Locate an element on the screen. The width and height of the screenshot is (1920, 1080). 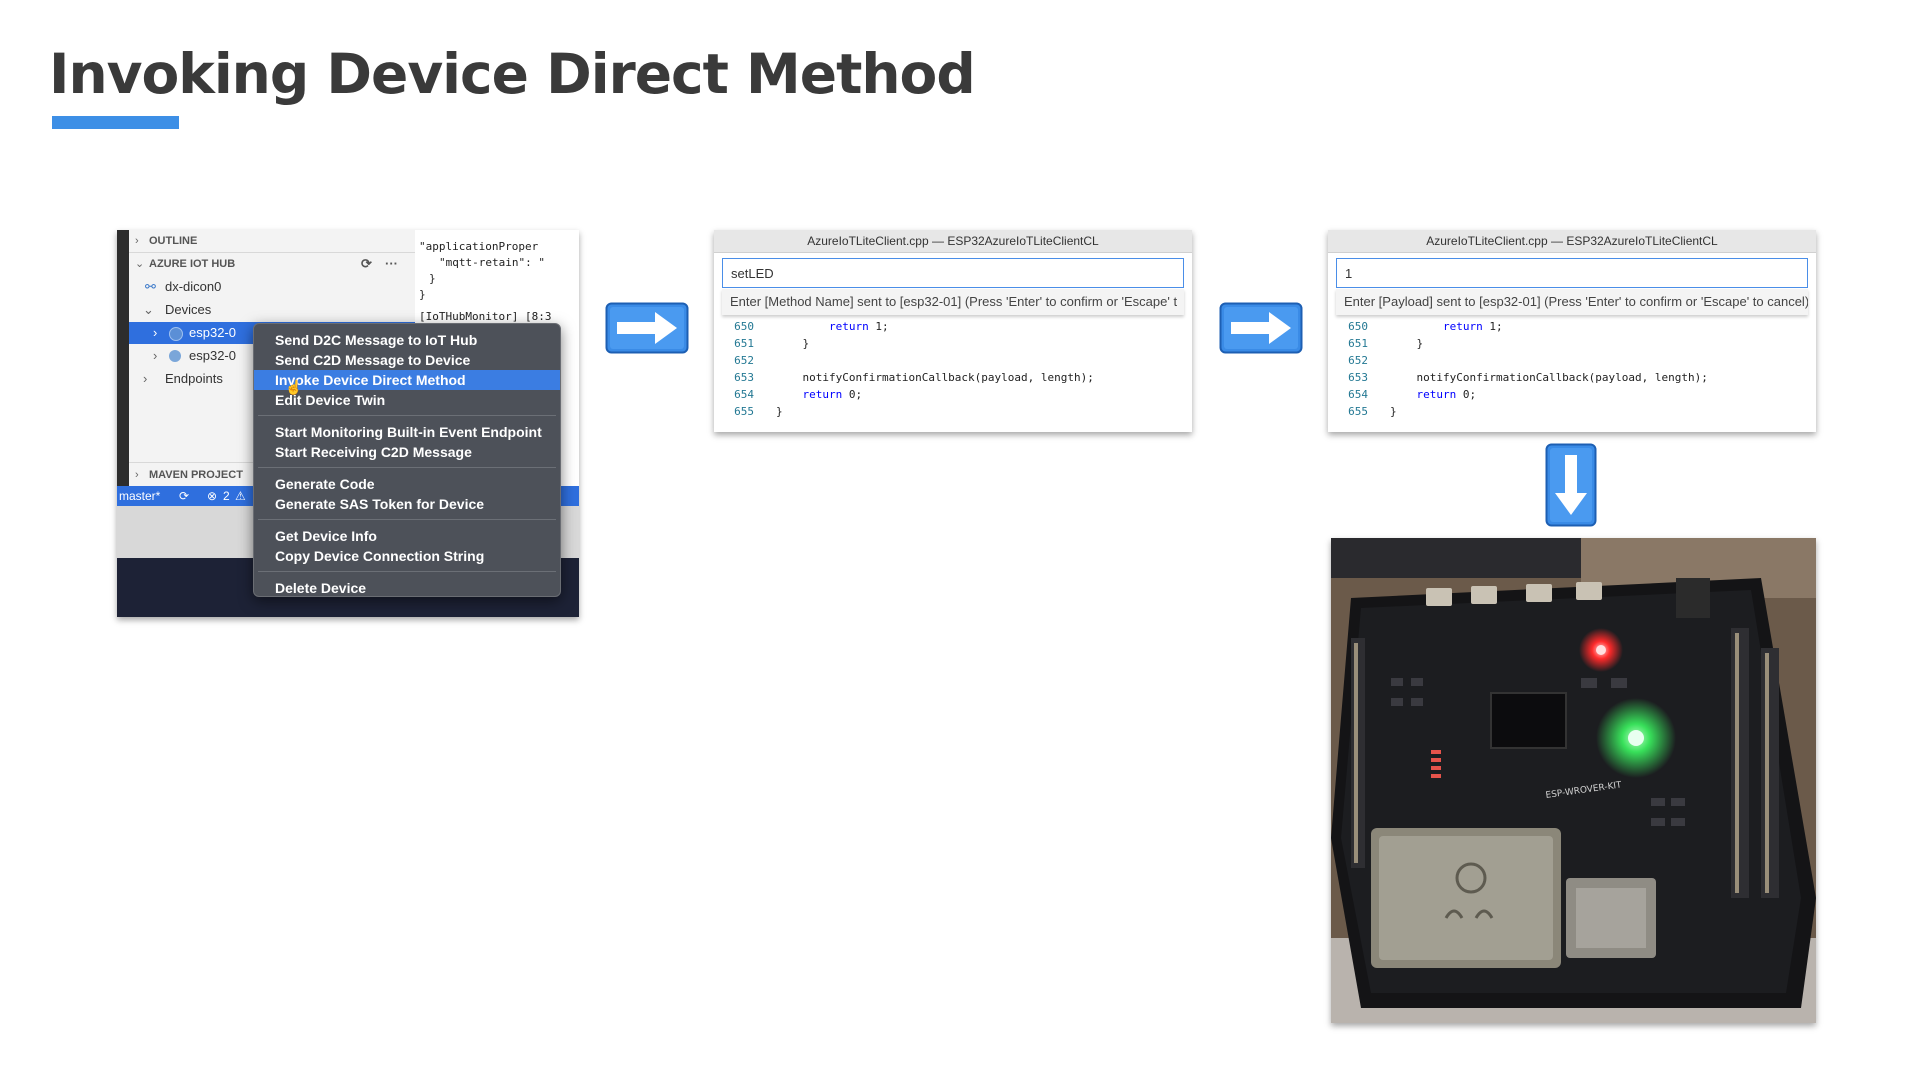
sync-icon: ⟳ is located at coordinates (184, 496).